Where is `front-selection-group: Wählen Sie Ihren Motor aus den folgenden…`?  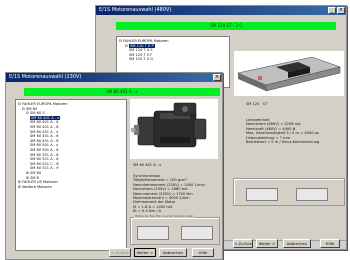 front-selection-group: Wählen Sie Ihren Motor aus den folgenden… is located at coordinates (175, 230).